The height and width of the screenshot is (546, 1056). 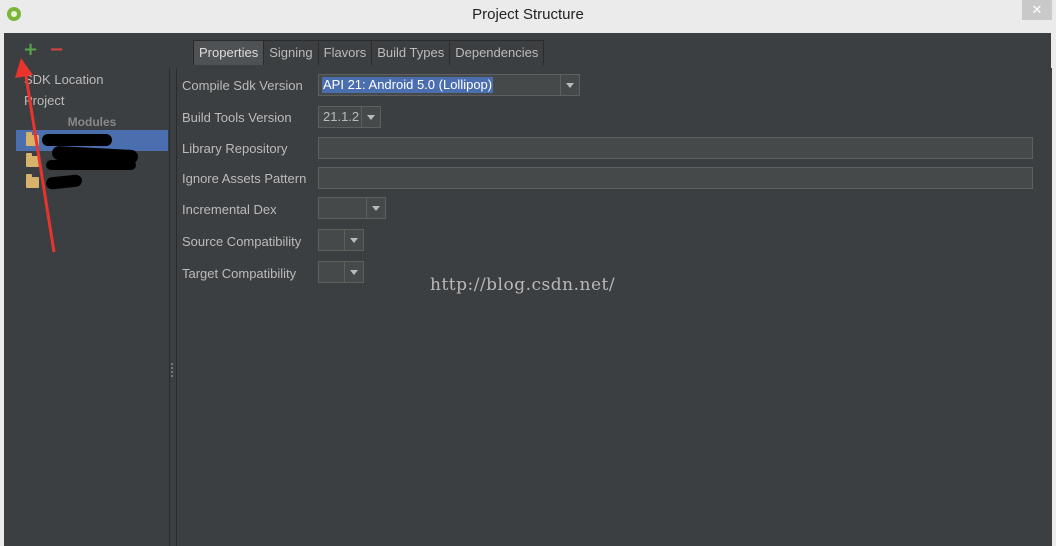 I want to click on target-compatibility-dropdown, so click(x=341, y=272).